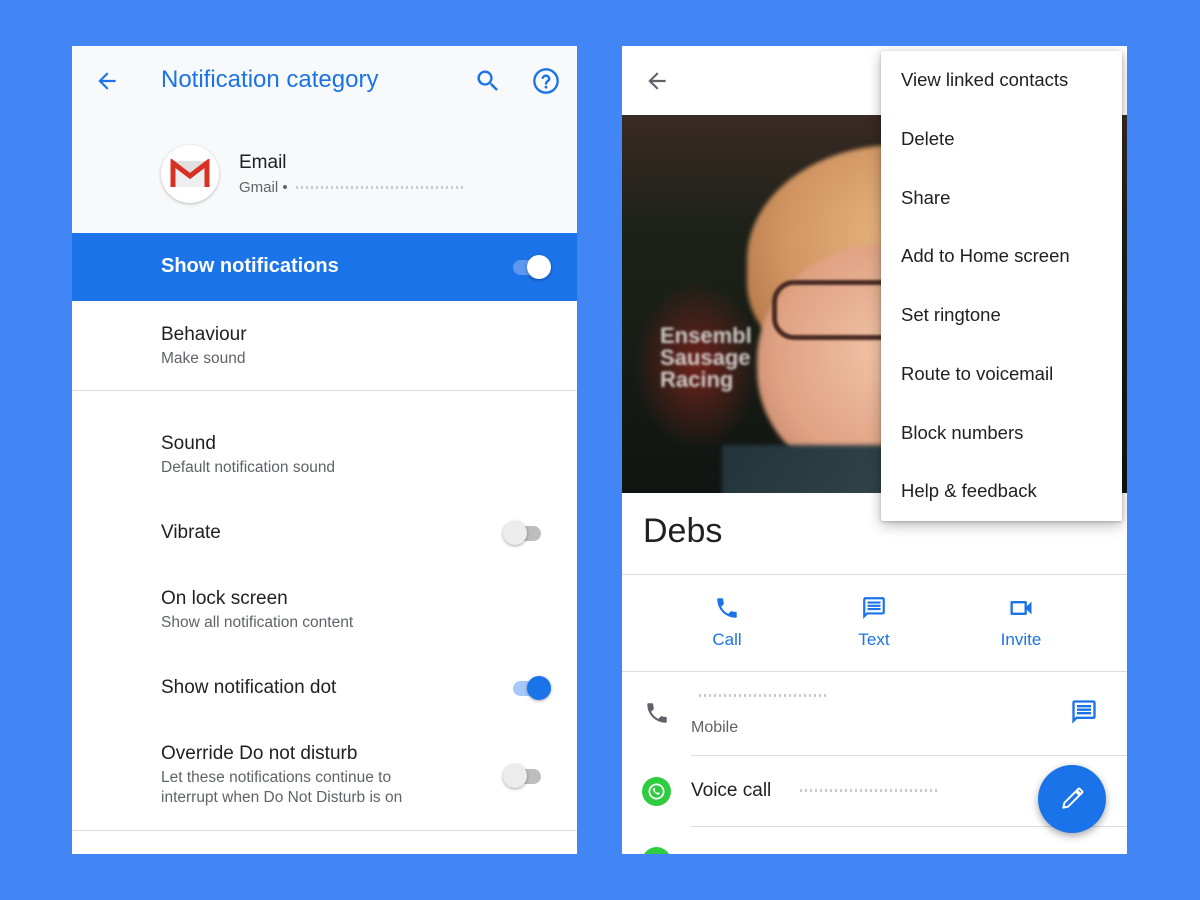  I want to click on app-subtitle: Gmail •, so click(351, 187).